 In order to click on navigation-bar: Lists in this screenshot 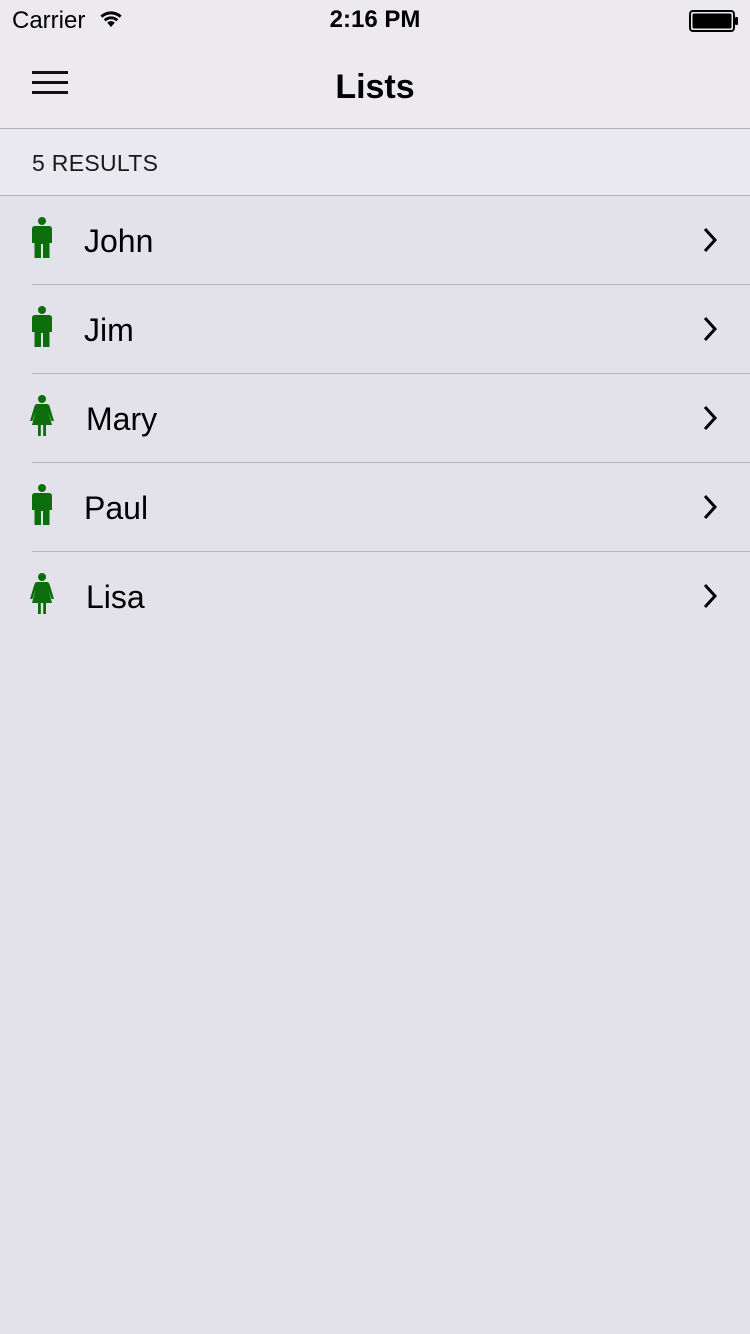, I will do `click(375, 84)`.